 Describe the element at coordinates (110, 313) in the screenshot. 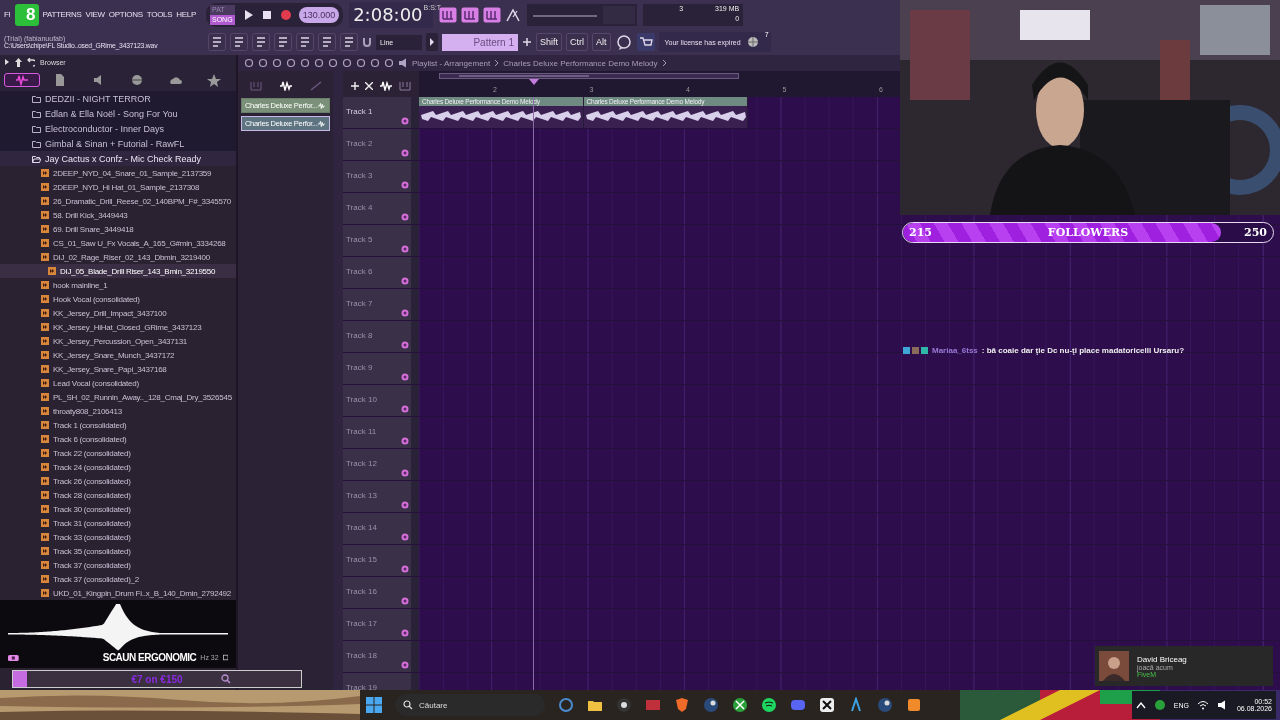

I see `file-name: KK_Jersey_Drill_Impact_3437100` at that location.